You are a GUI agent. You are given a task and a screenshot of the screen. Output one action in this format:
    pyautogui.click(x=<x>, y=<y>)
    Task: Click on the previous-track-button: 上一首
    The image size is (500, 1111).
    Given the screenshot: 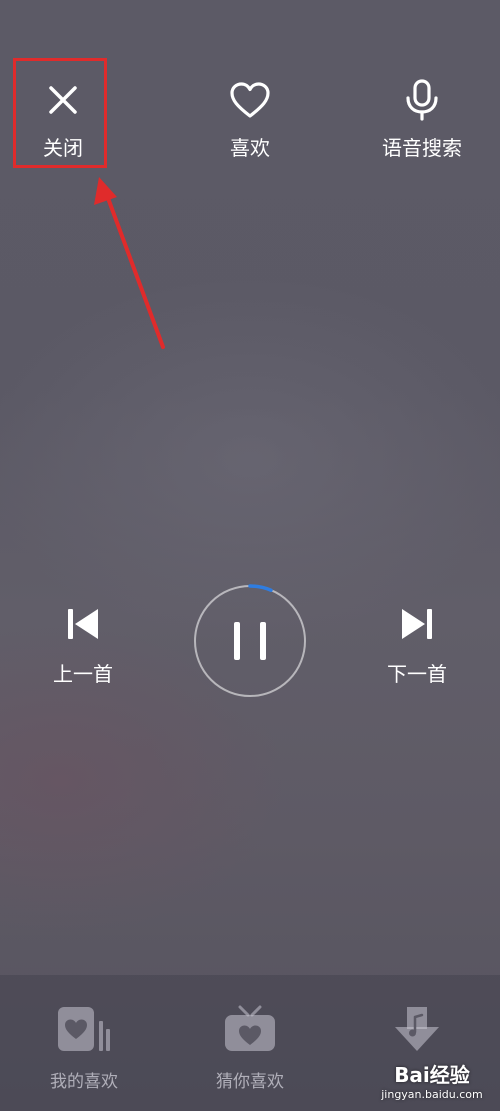 What is the action you would take?
    pyautogui.click(x=83, y=646)
    